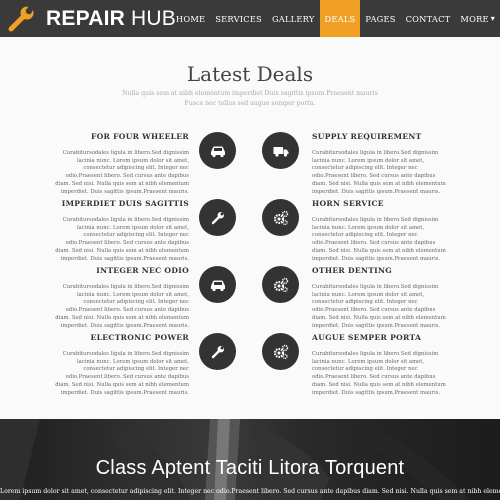 This screenshot has width=500, height=500. What do you see at coordinates (120, 270) in the screenshot?
I see `deal-title: INTEGER NEC ODIO` at bounding box center [120, 270].